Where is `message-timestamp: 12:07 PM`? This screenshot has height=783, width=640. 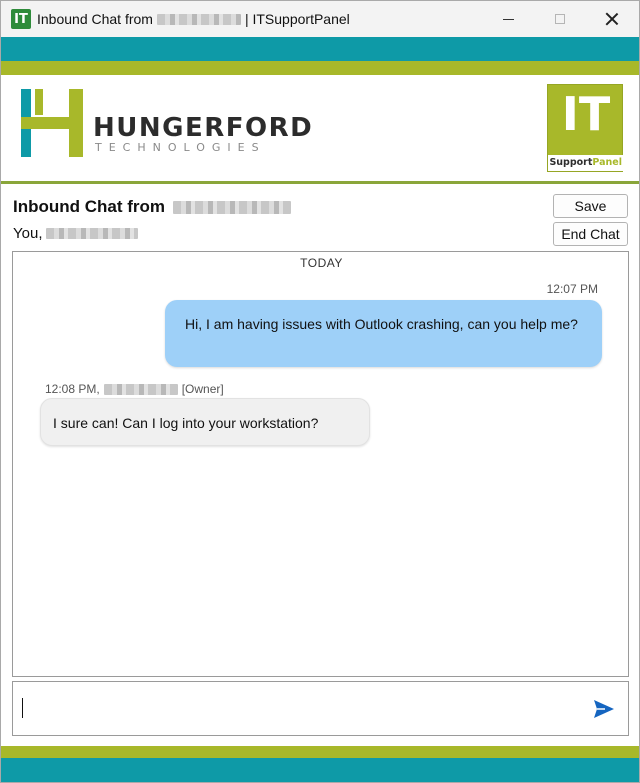
message-timestamp: 12:07 PM is located at coordinates (572, 289).